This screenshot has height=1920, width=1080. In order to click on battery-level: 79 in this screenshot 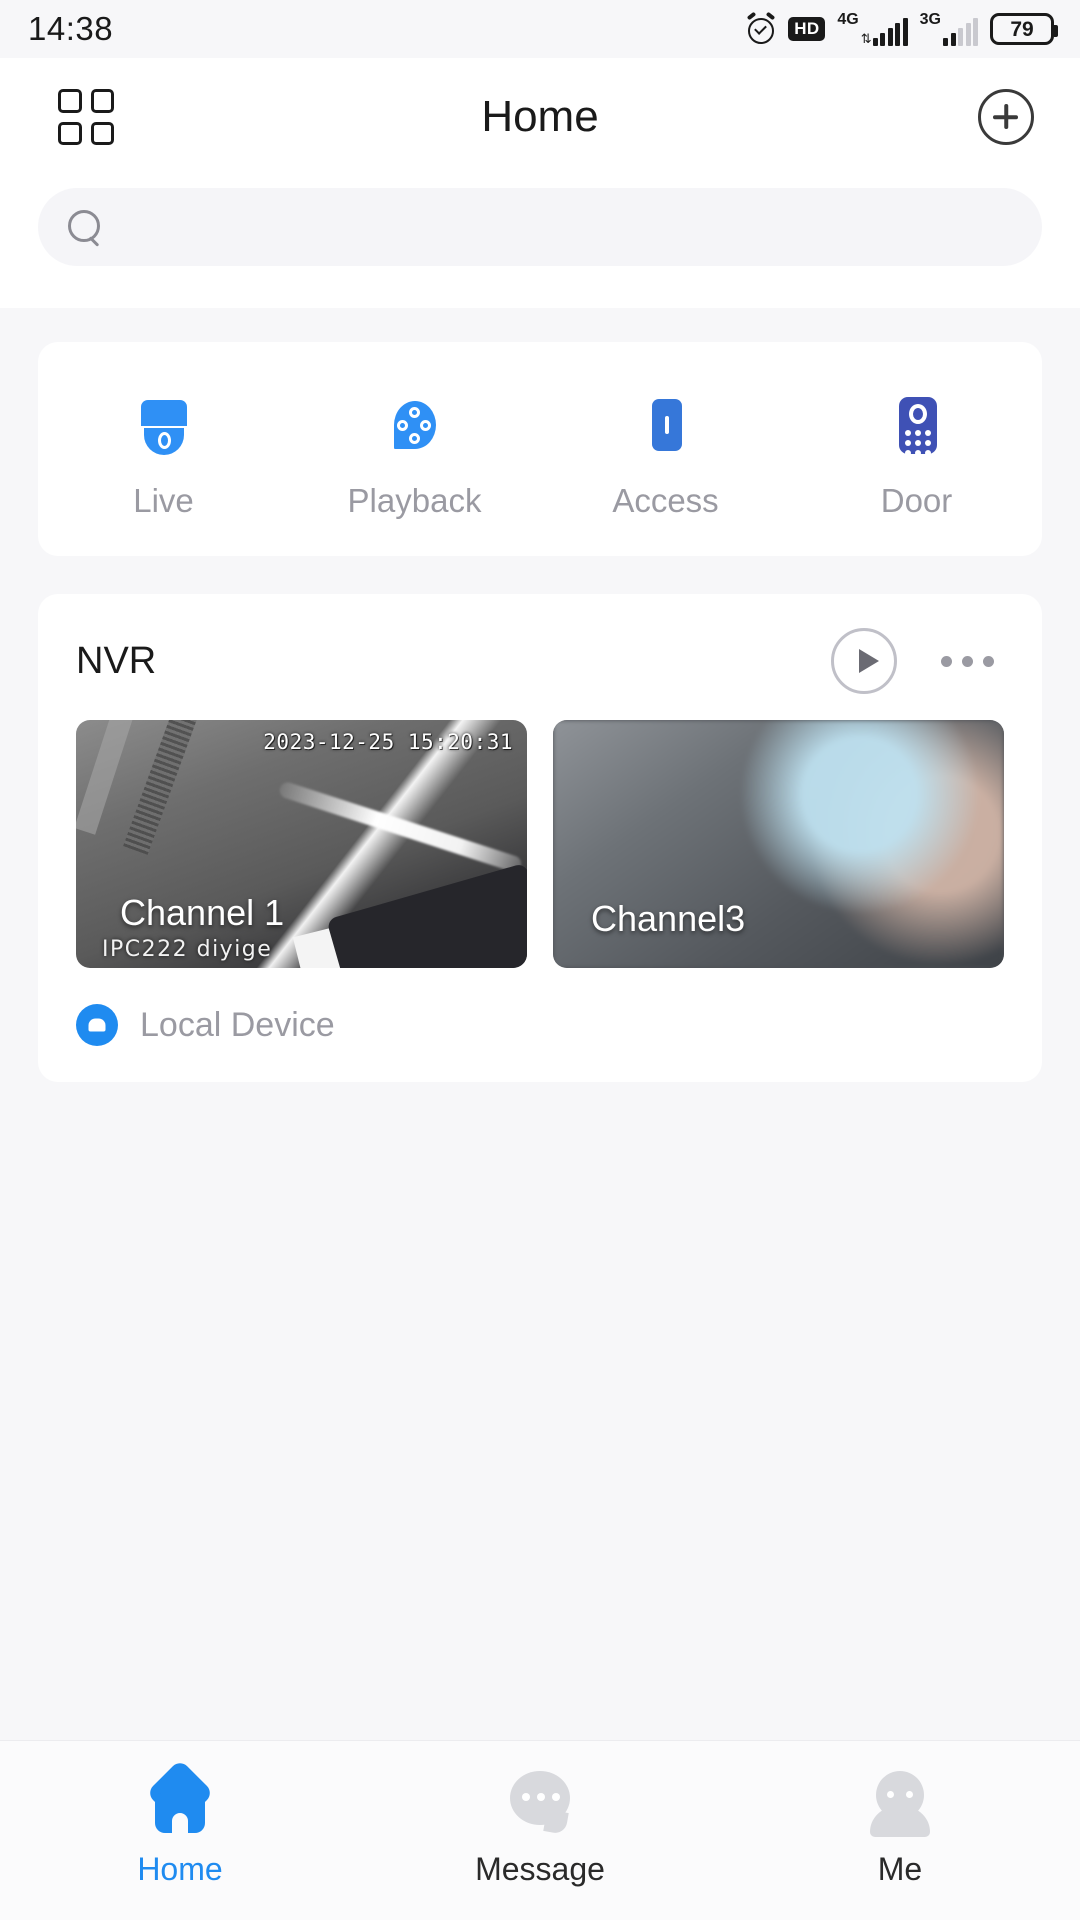, I will do `click(1022, 29)`.